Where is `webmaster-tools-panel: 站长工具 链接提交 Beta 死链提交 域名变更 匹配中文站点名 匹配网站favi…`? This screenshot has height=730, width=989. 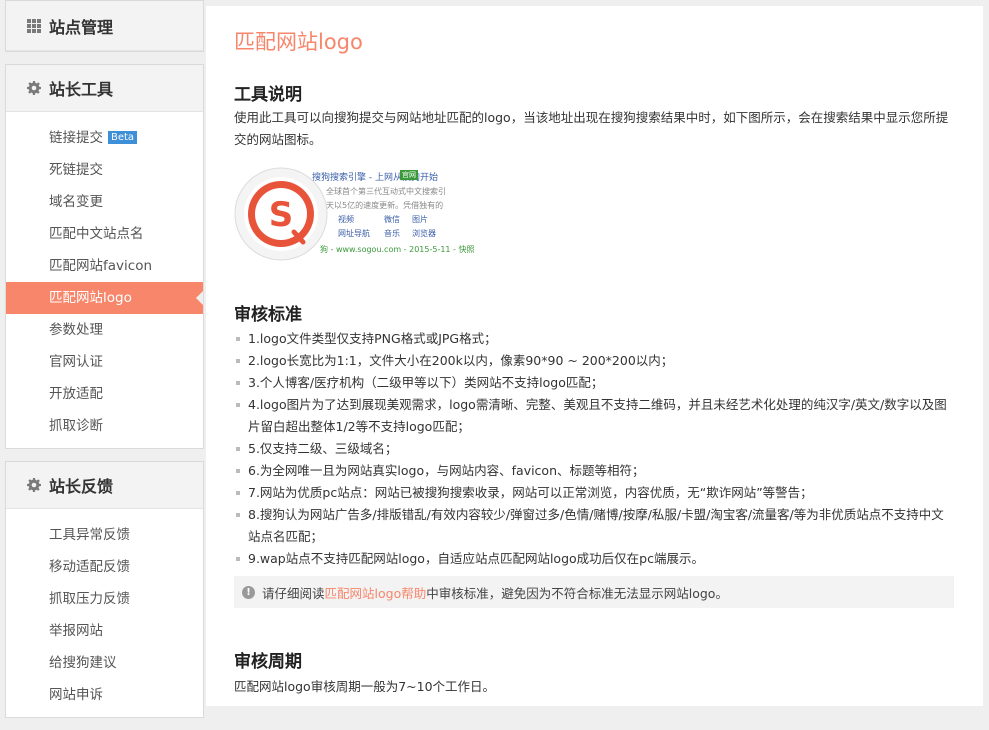
webmaster-tools-panel: 站长工具 链接提交 Beta 死链提交 域名变更 匹配中文站点名 匹配网站favi… is located at coordinates (104, 256).